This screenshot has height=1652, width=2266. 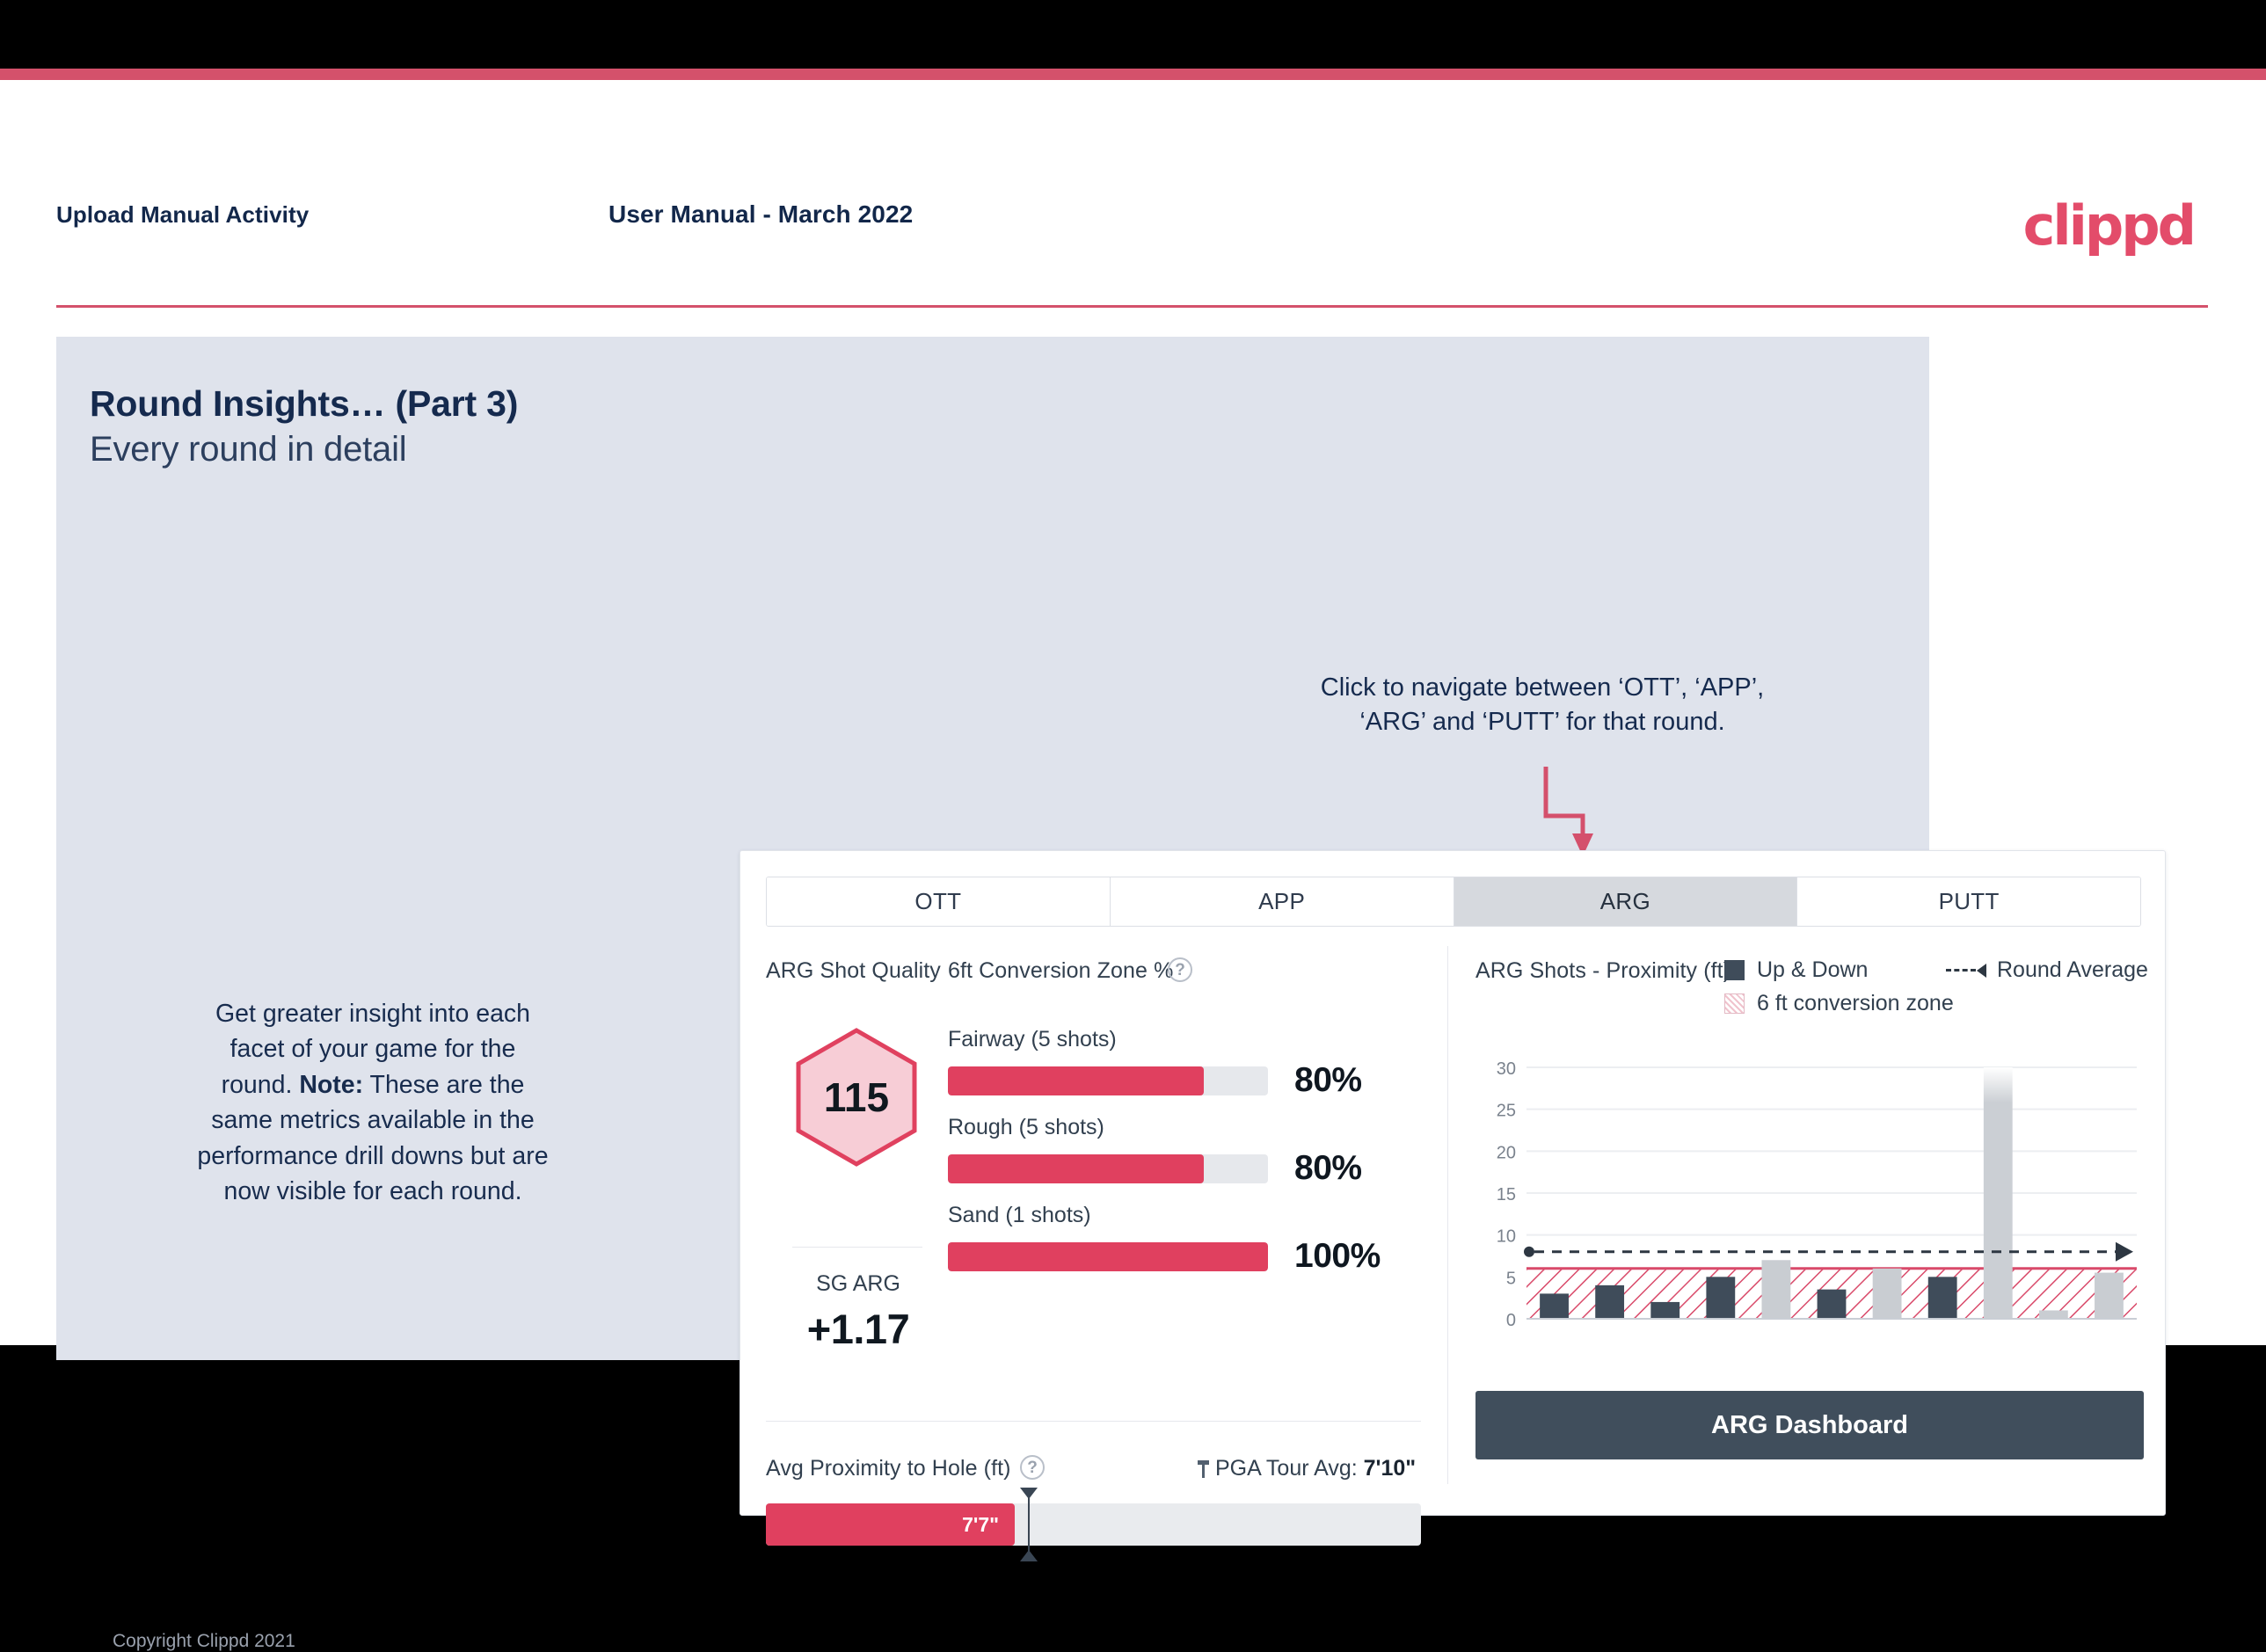 I want to click on marker-top-triangle-icon, so click(x=1029, y=1494).